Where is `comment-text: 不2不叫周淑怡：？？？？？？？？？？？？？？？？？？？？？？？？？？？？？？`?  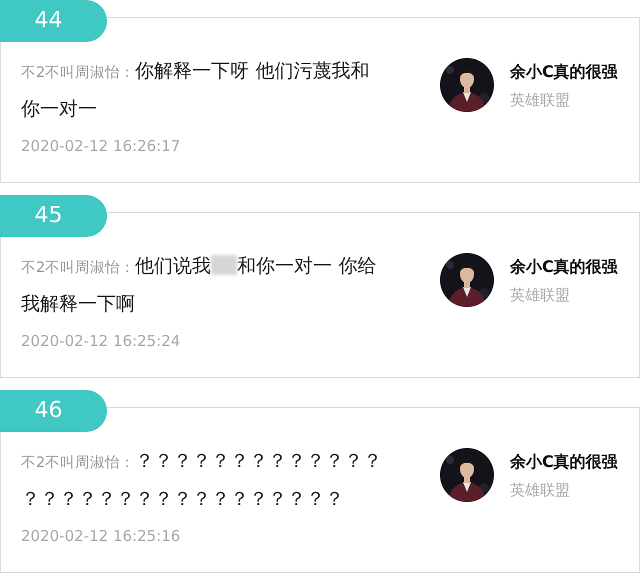
comment-text: 不2不叫周淑怡：？？？？？？？？？？？？？？？？？？？？？？？？？？？？？？ is located at coordinates (202, 480).